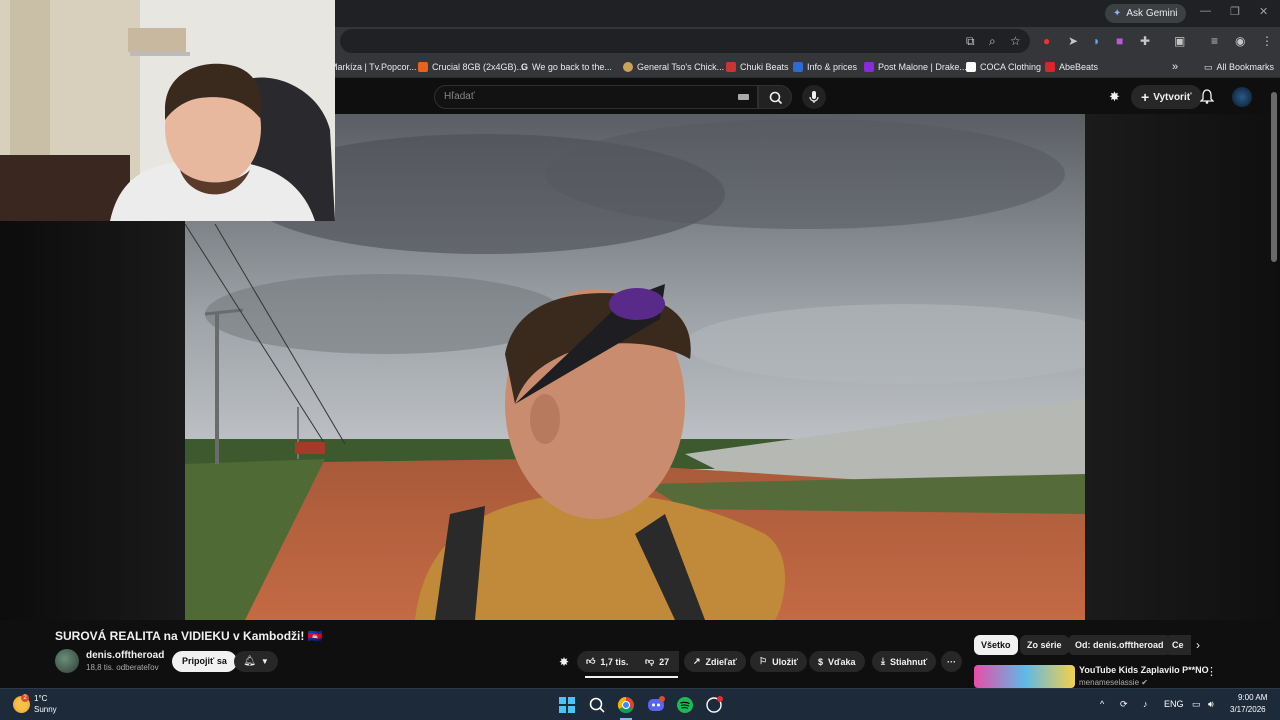 The image size is (1280, 720). What do you see at coordinates (1207, 96) in the screenshot?
I see `notifications-bell-icon` at bounding box center [1207, 96].